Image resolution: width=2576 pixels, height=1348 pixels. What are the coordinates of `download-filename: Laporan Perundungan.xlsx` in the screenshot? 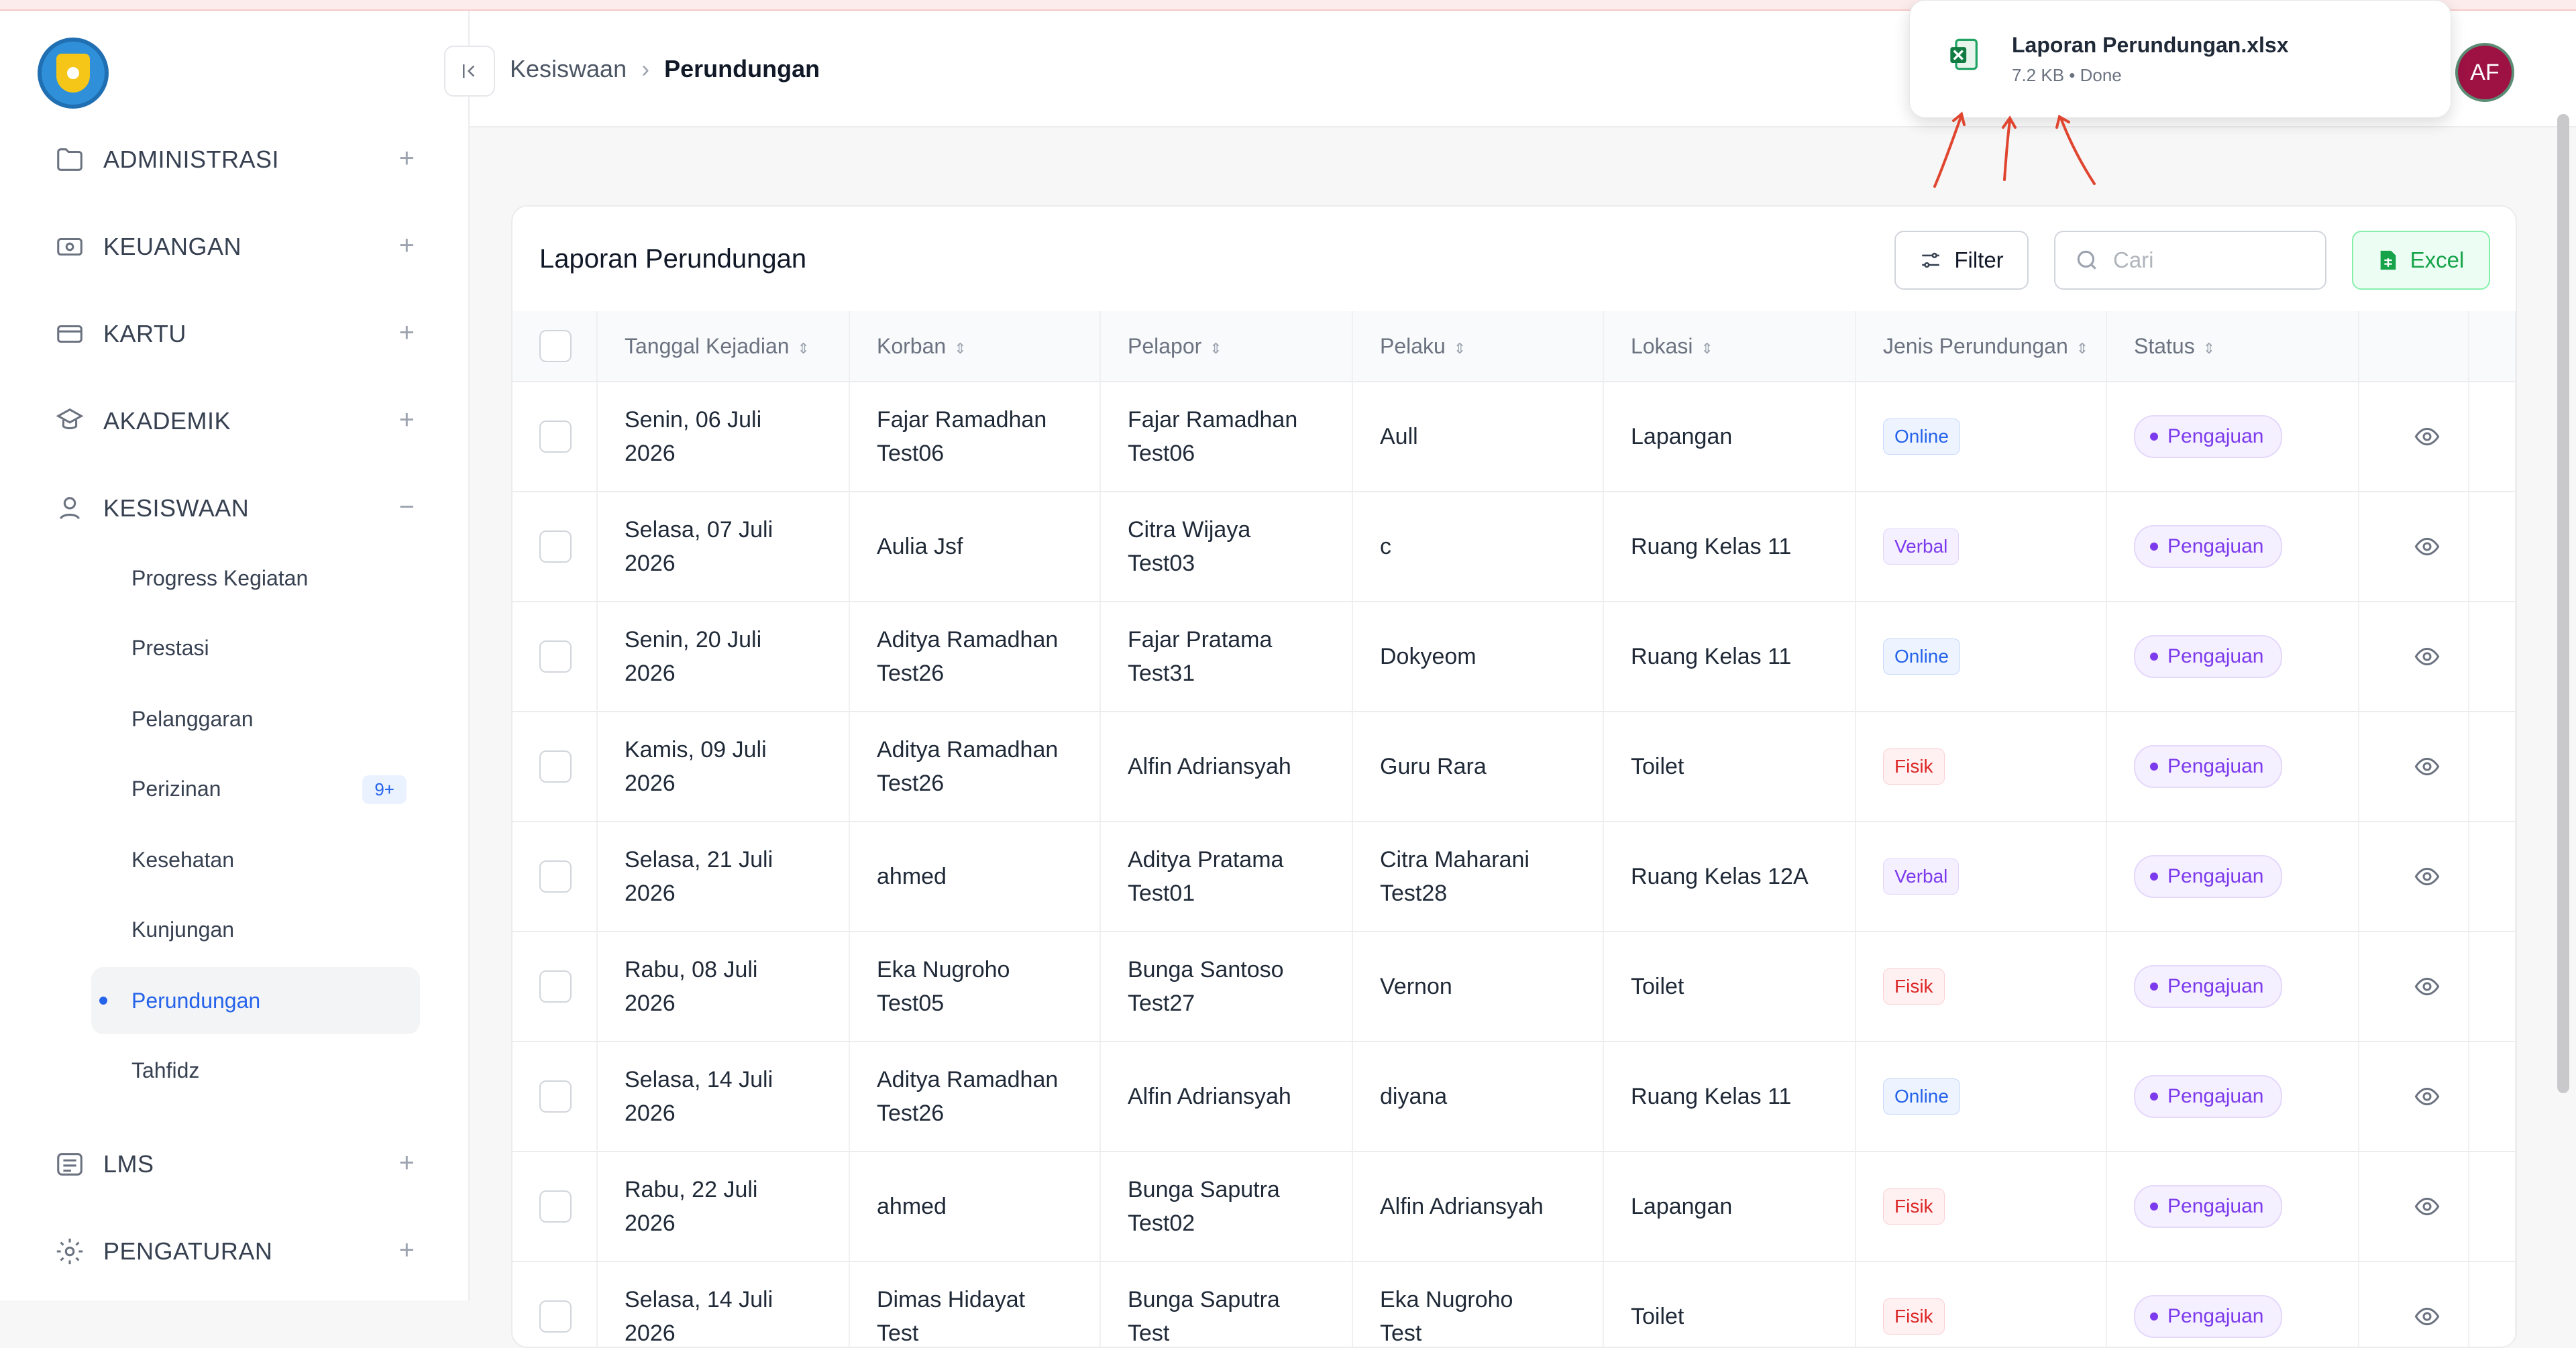 It's located at (2150, 45).